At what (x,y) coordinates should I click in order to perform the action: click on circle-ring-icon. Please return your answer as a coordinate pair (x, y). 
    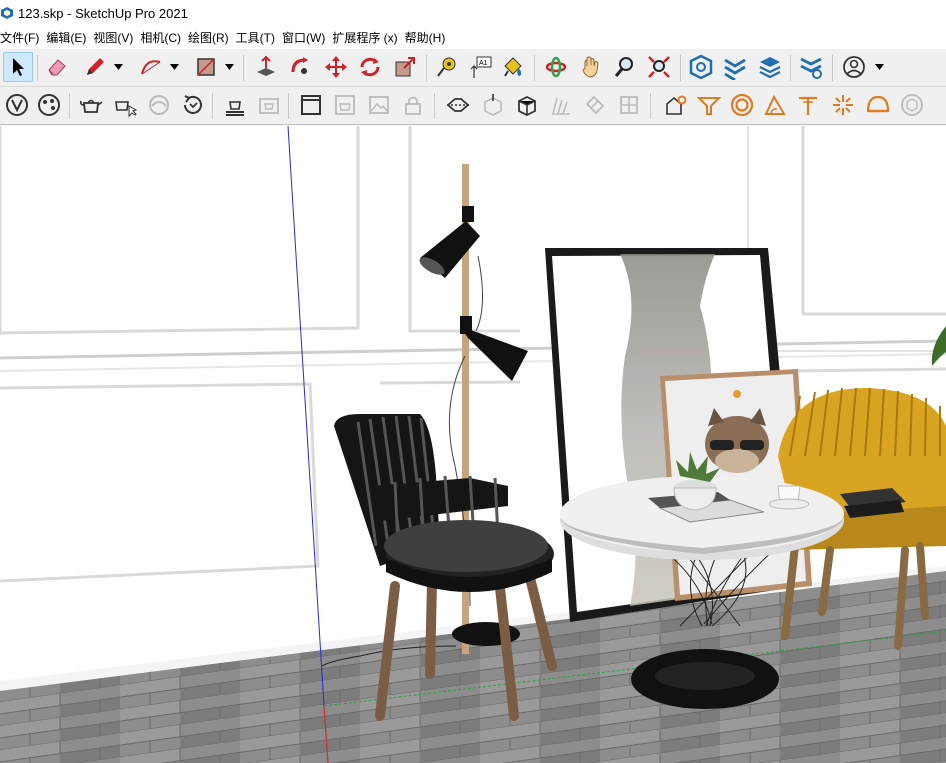
    Looking at the image, I should click on (742, 105).